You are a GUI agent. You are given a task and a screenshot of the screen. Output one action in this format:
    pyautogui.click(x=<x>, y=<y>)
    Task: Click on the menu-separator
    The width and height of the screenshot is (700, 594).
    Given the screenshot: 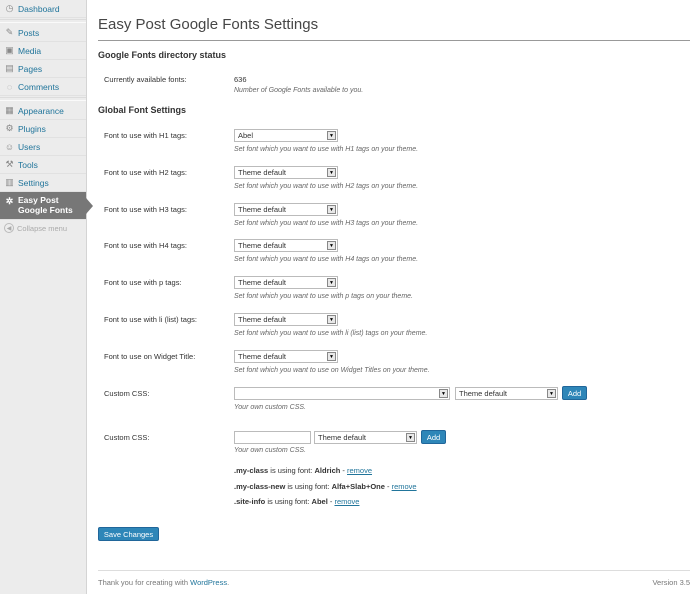 What is the action you would take?
    pyautogui.click(x=43, y=99)
    